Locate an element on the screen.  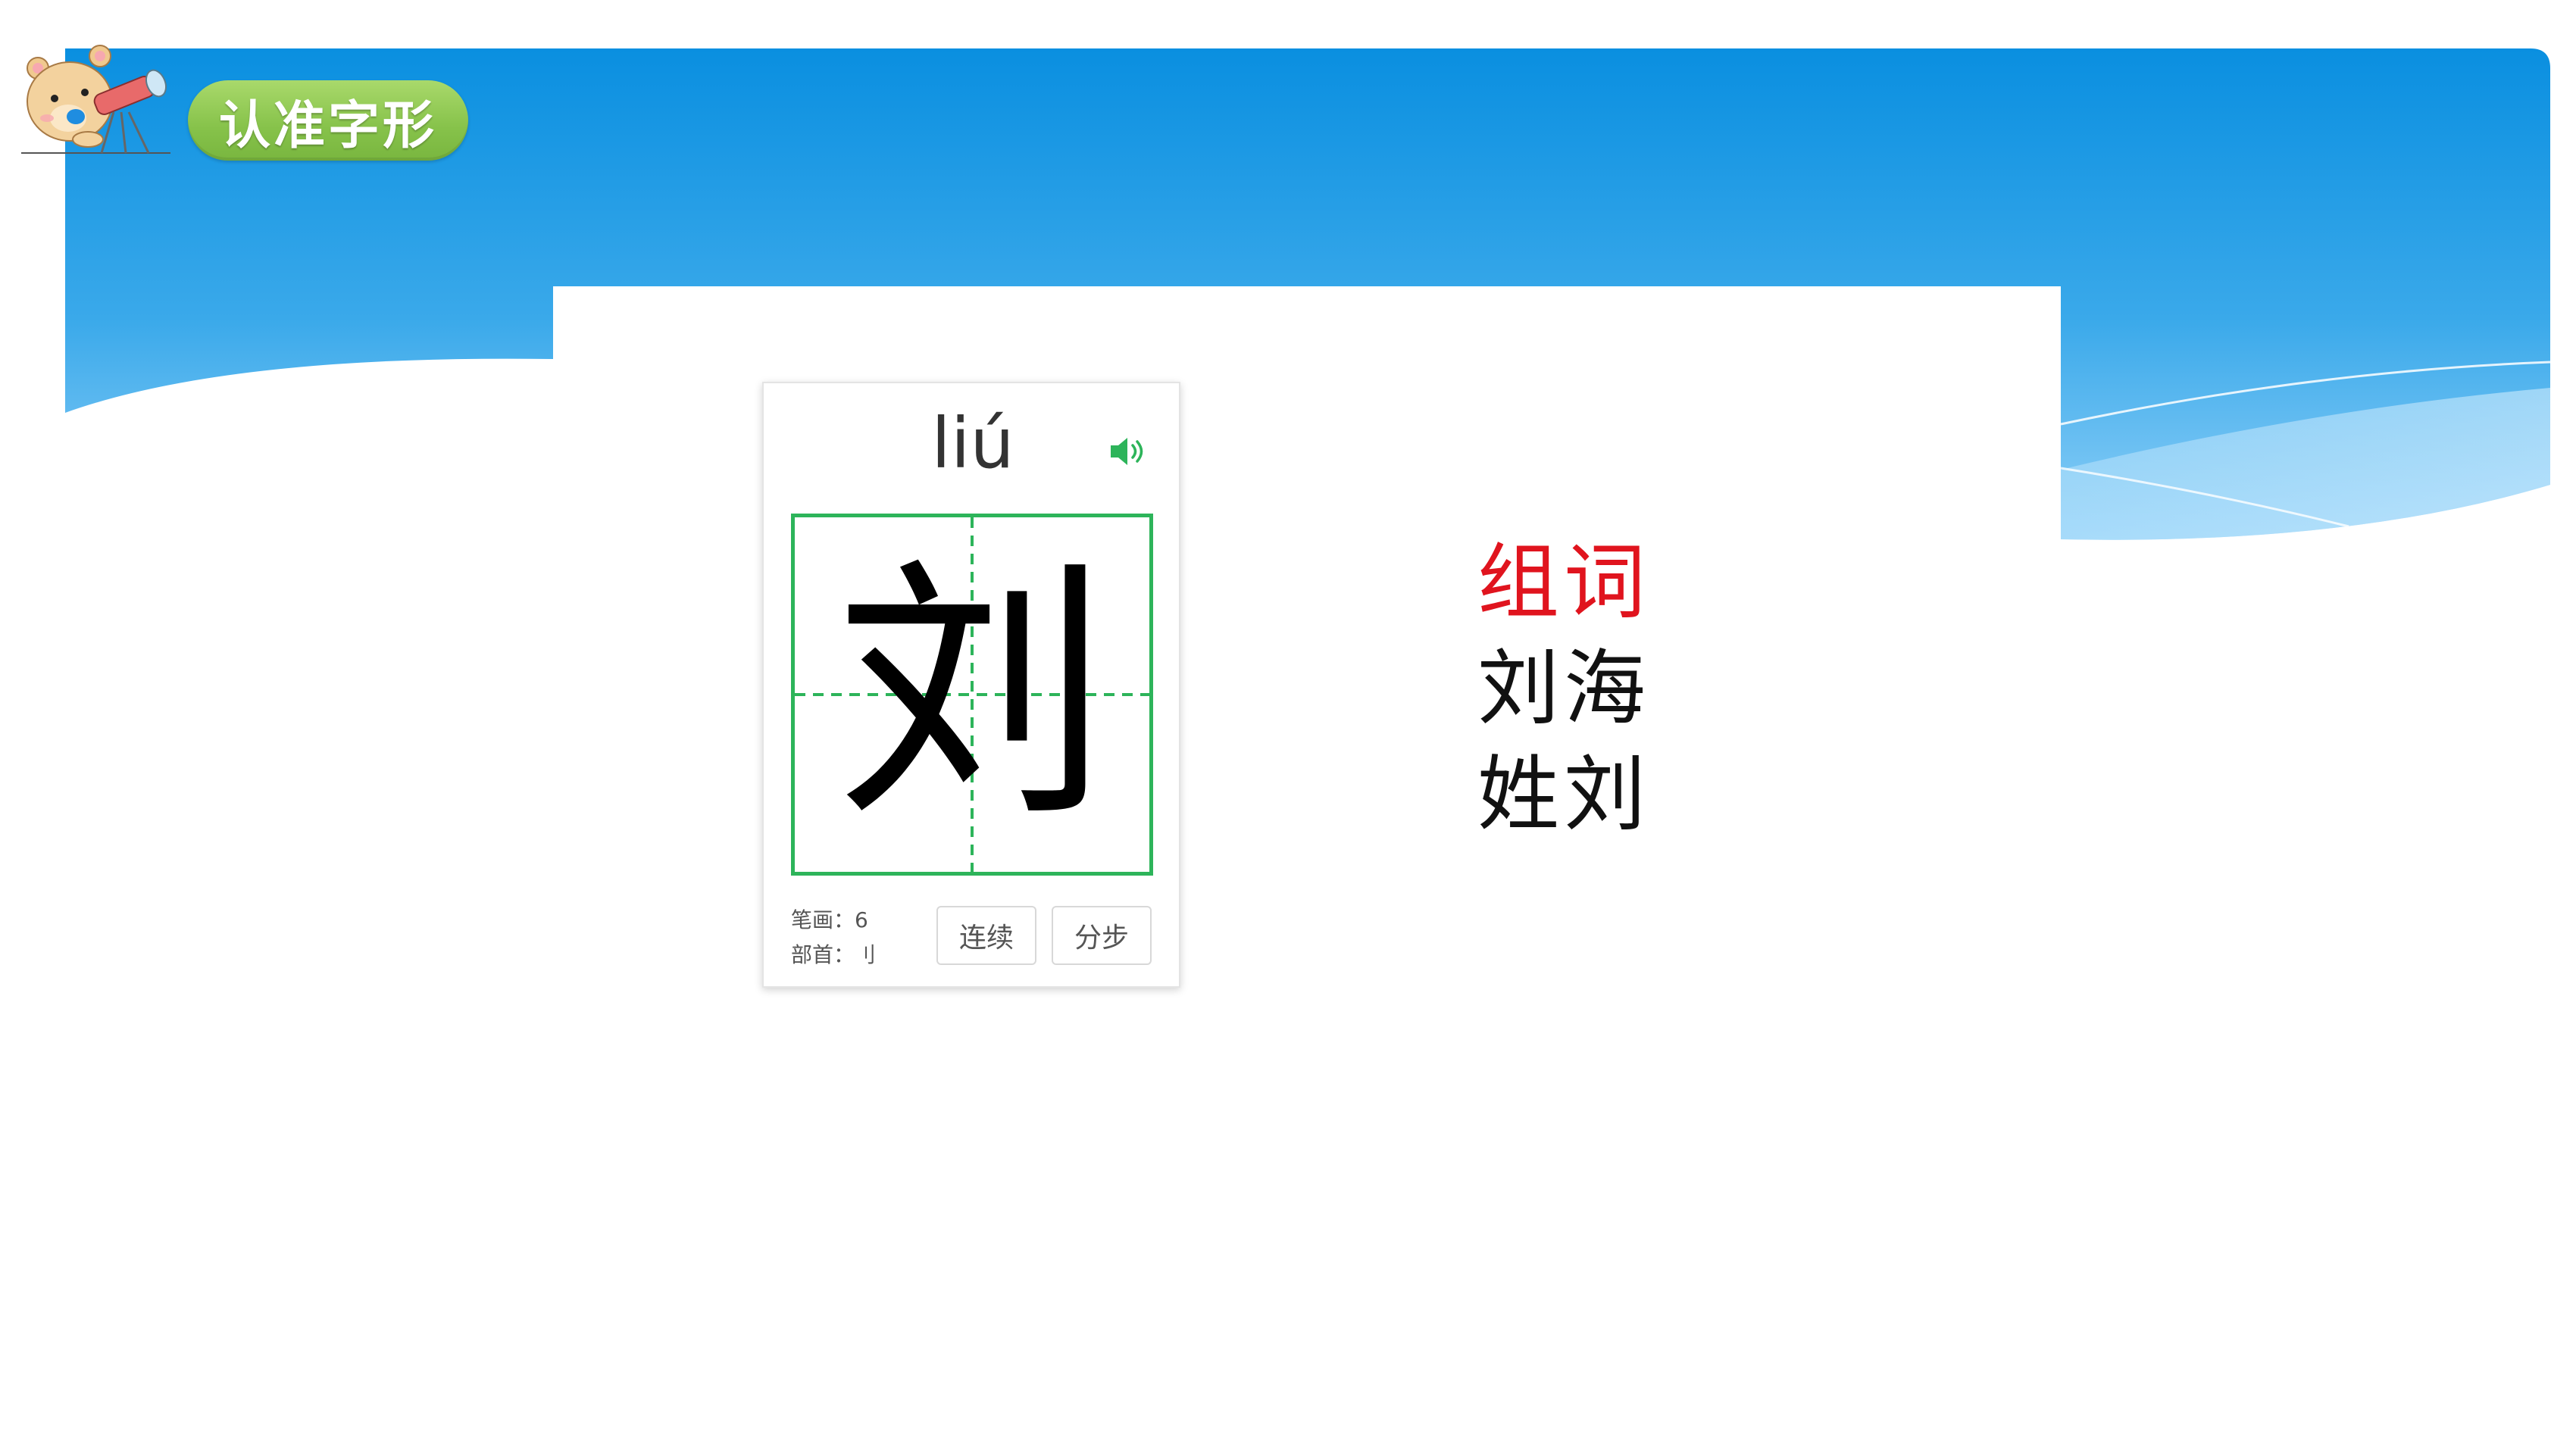
radical-label: 部首： is located at coordinates (823, 954).